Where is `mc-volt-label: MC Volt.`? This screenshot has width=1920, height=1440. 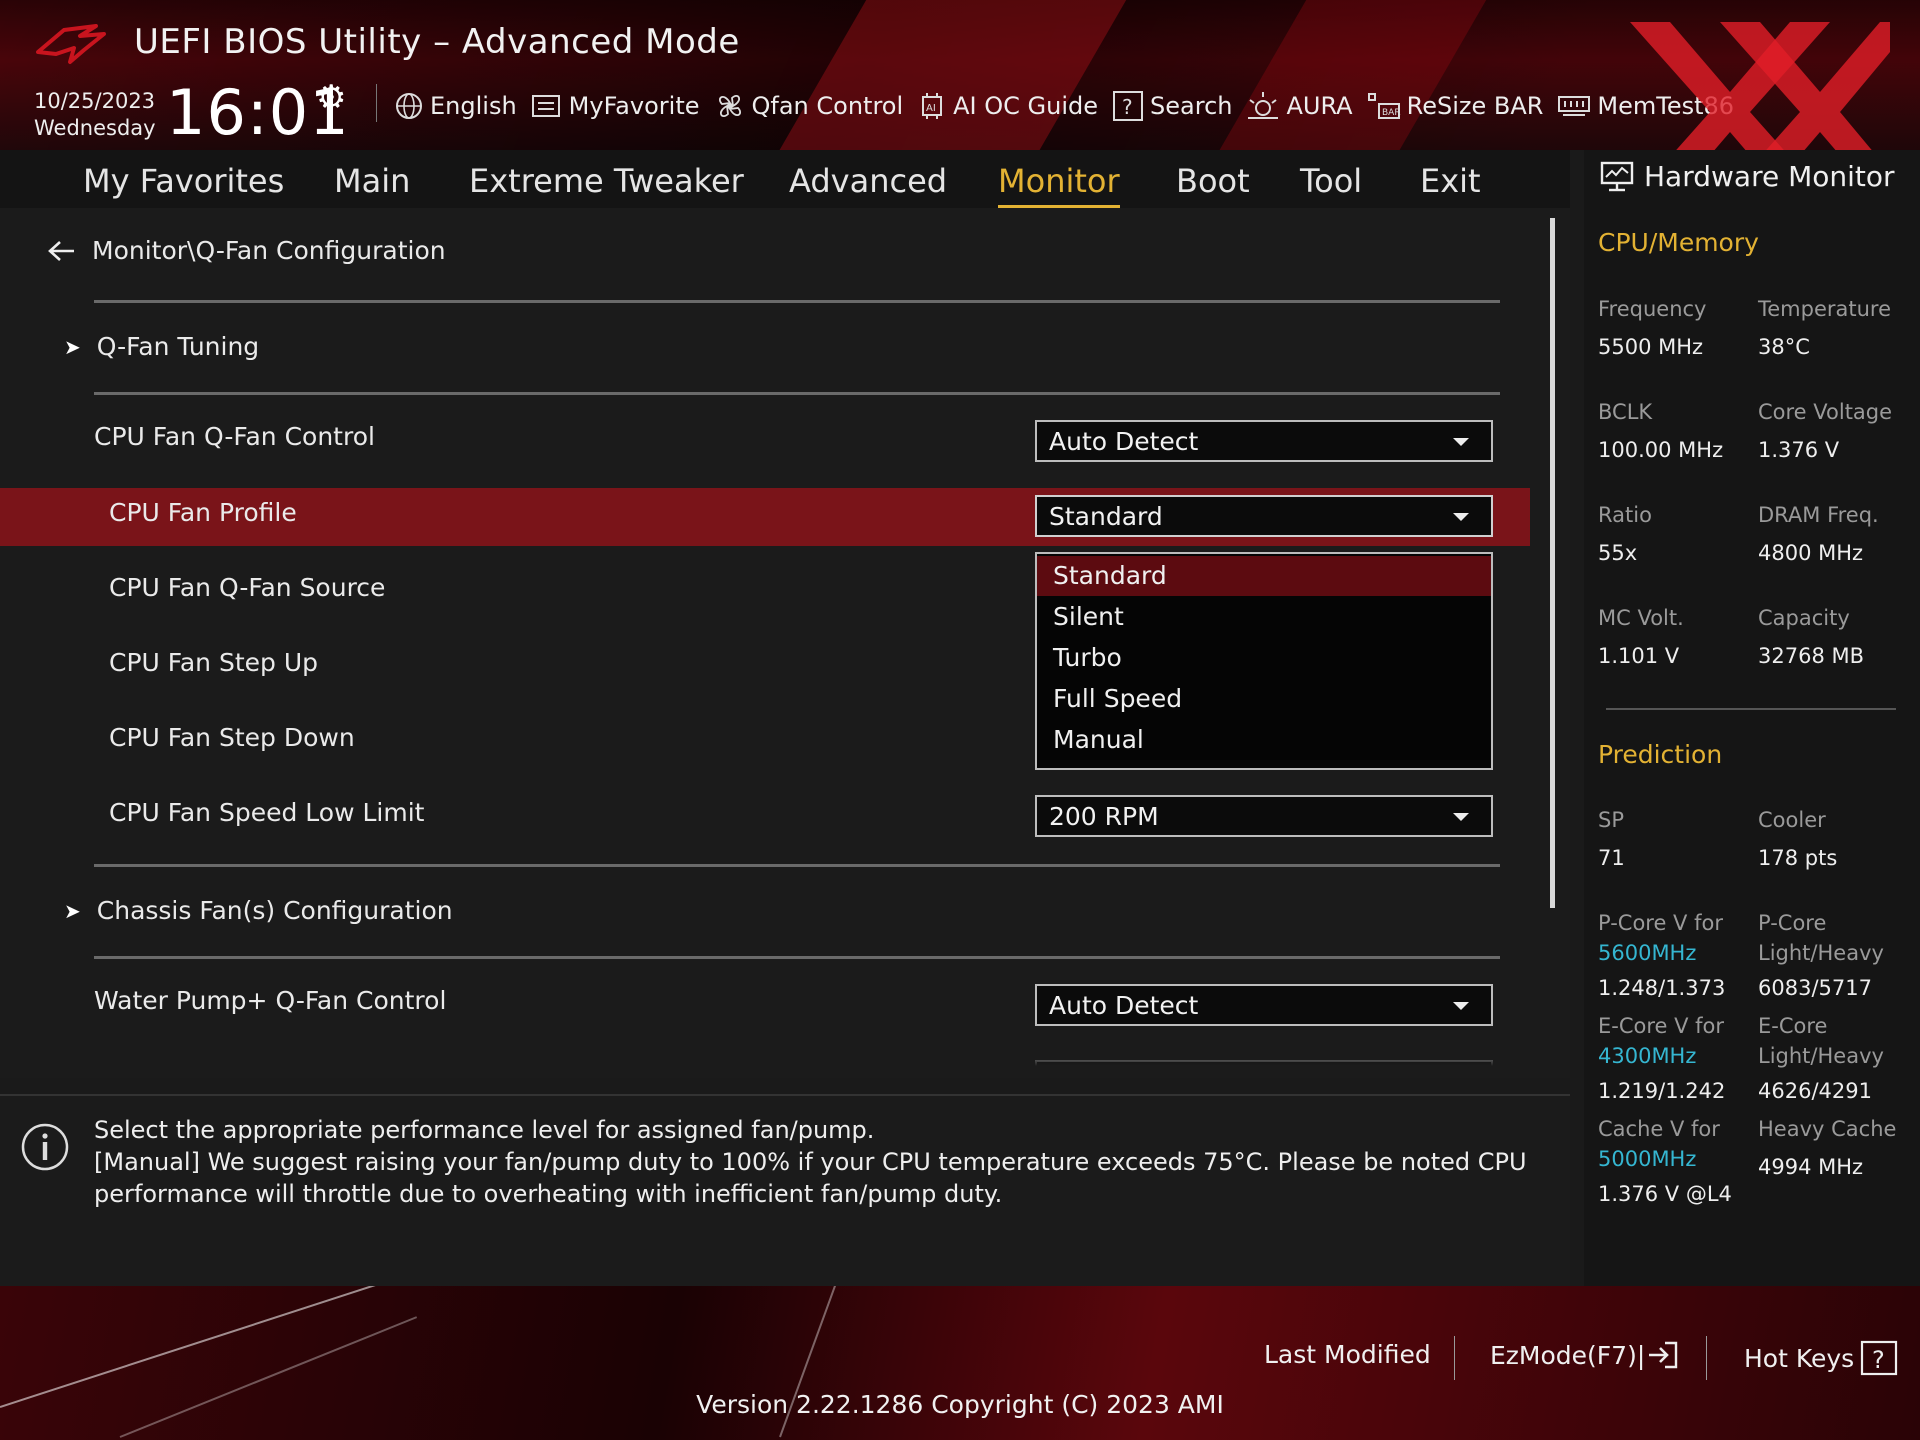
mc-volt-label: MC Volt. is located at coordinates (1641, 618).